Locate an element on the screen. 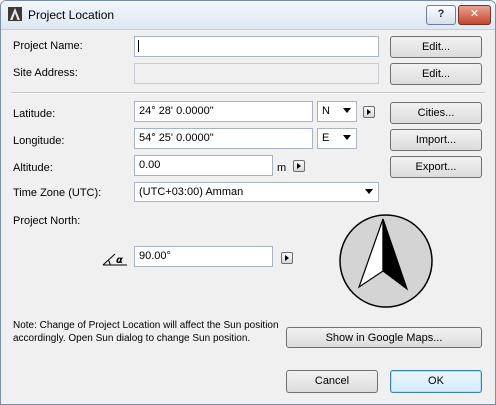 The height and width of the screenshot is (405, 496). latitude-coordinate-arrow-button is located at coordinates (369, 112).